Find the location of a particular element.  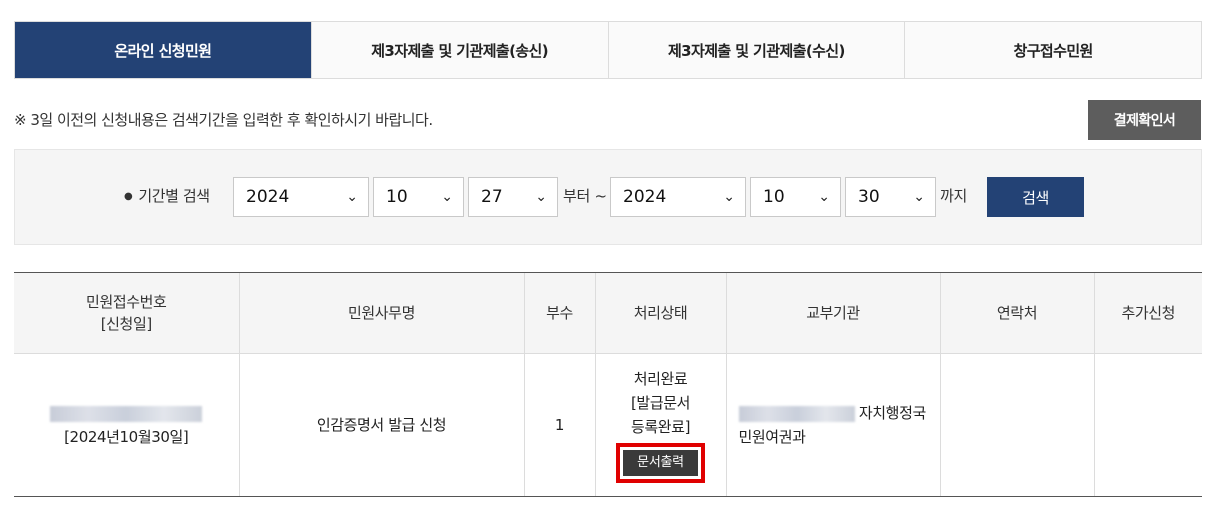

from-year-value: 2024 is located at coordinates (268, 197).